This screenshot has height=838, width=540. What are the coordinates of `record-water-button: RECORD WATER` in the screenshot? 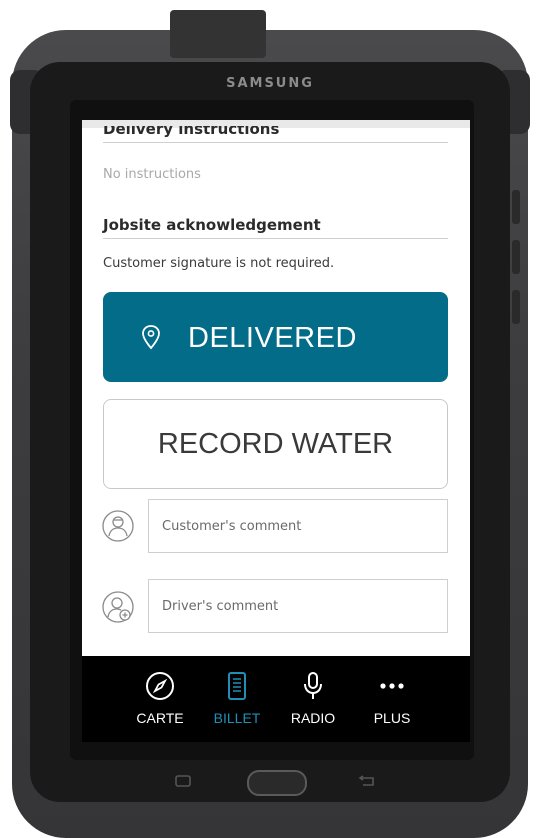 It's located at (275, 444).